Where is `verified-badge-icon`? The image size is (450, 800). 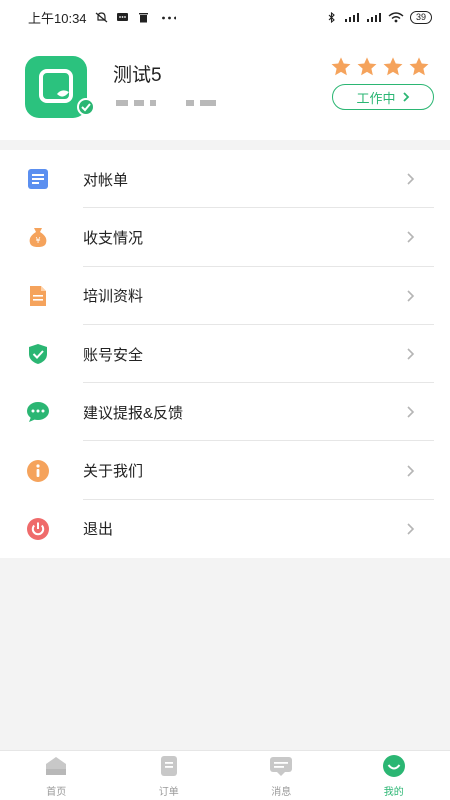
verified-badge-icon is located at coordinates (86, 107).